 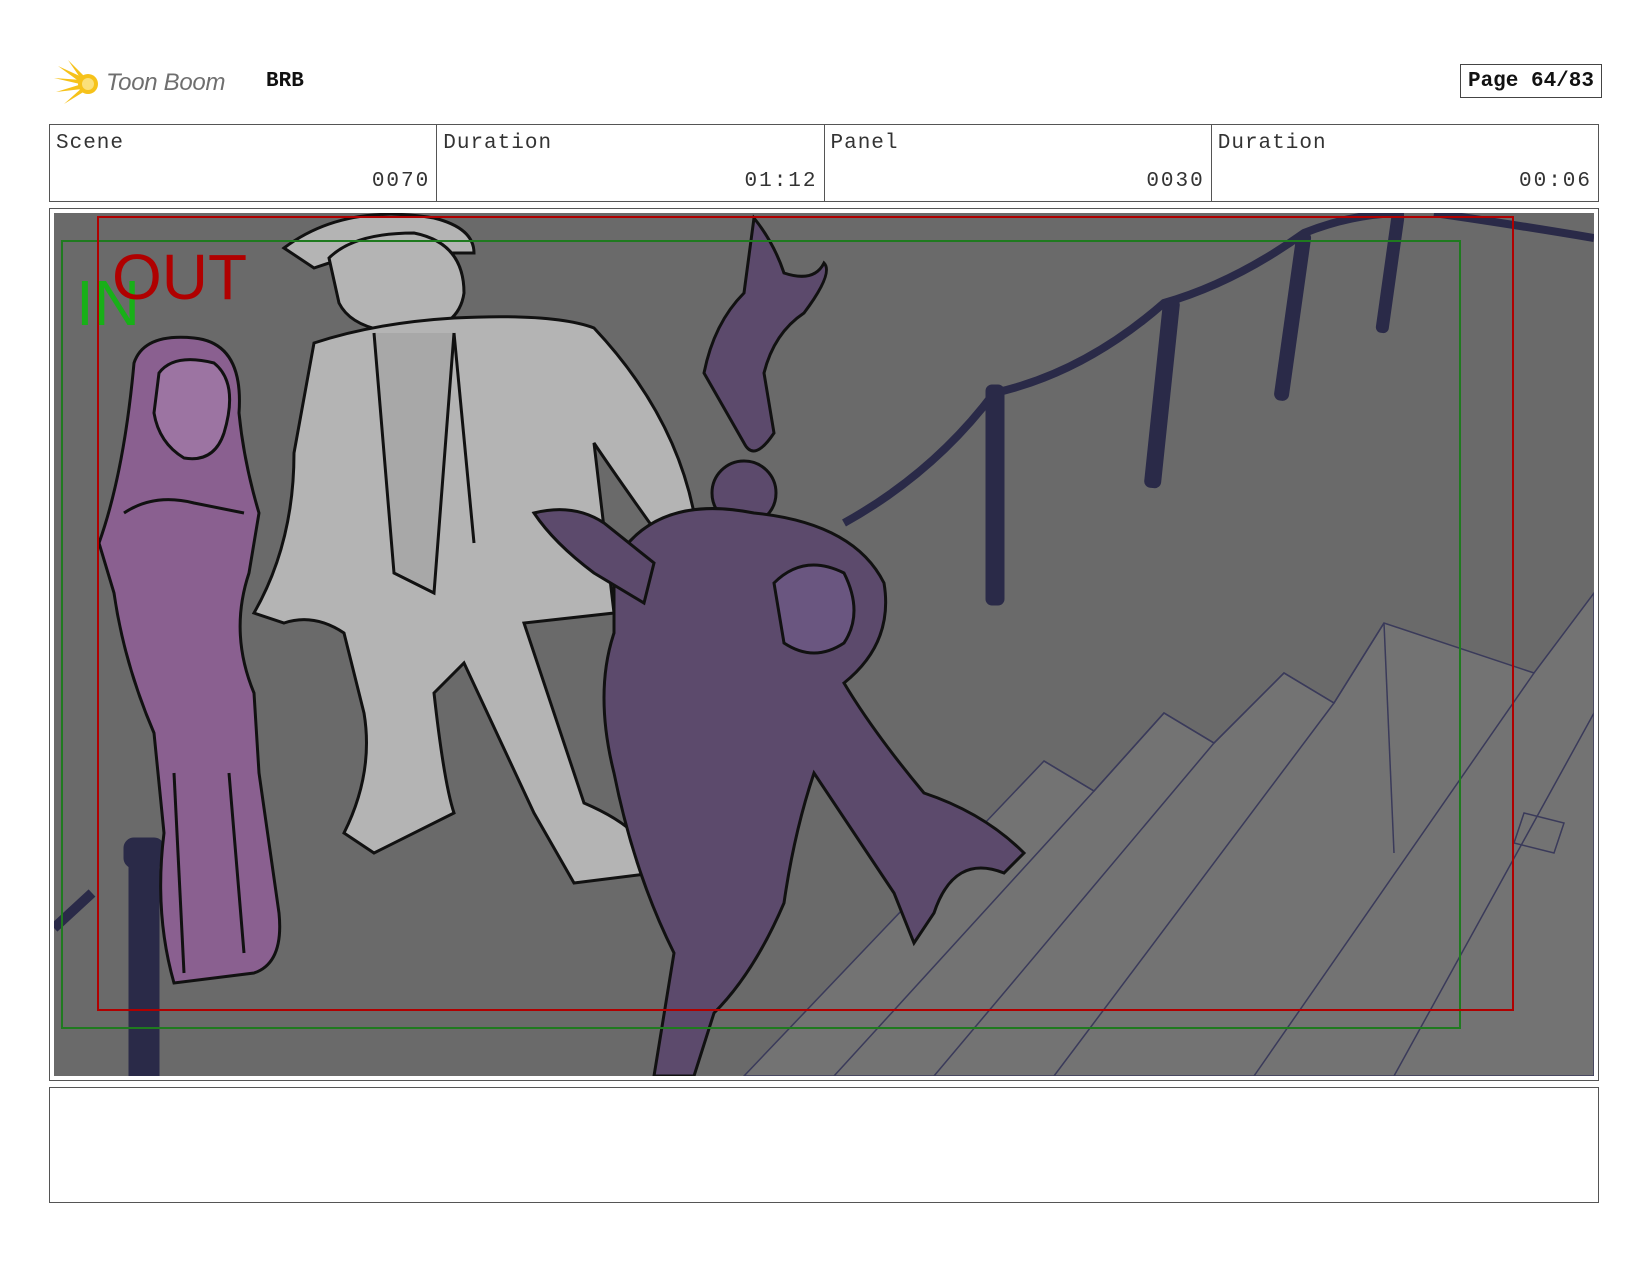 I want to click on panel-value: 0030, so click(x=1175, y=181).